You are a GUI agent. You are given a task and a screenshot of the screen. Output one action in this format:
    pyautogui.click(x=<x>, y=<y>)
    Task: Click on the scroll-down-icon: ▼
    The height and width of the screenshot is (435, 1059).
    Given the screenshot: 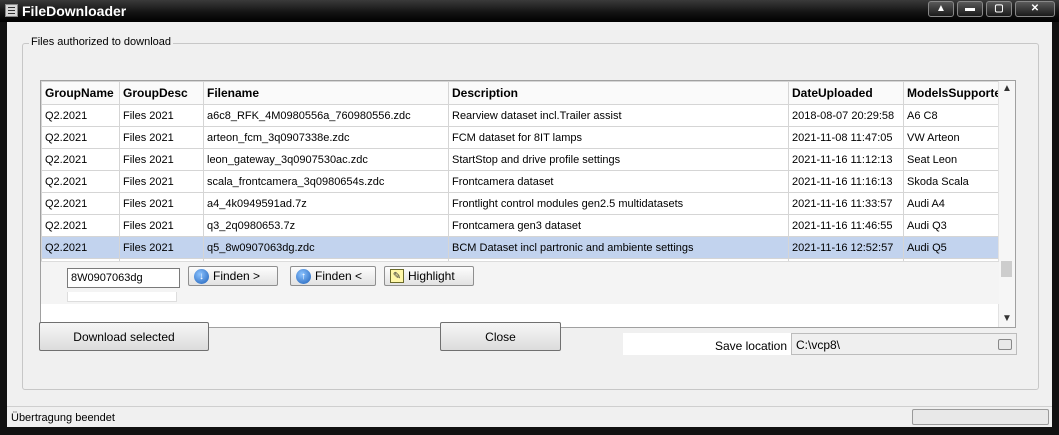 What is the action you would take?
    pyautogui.click(x=1007, y=319)
    